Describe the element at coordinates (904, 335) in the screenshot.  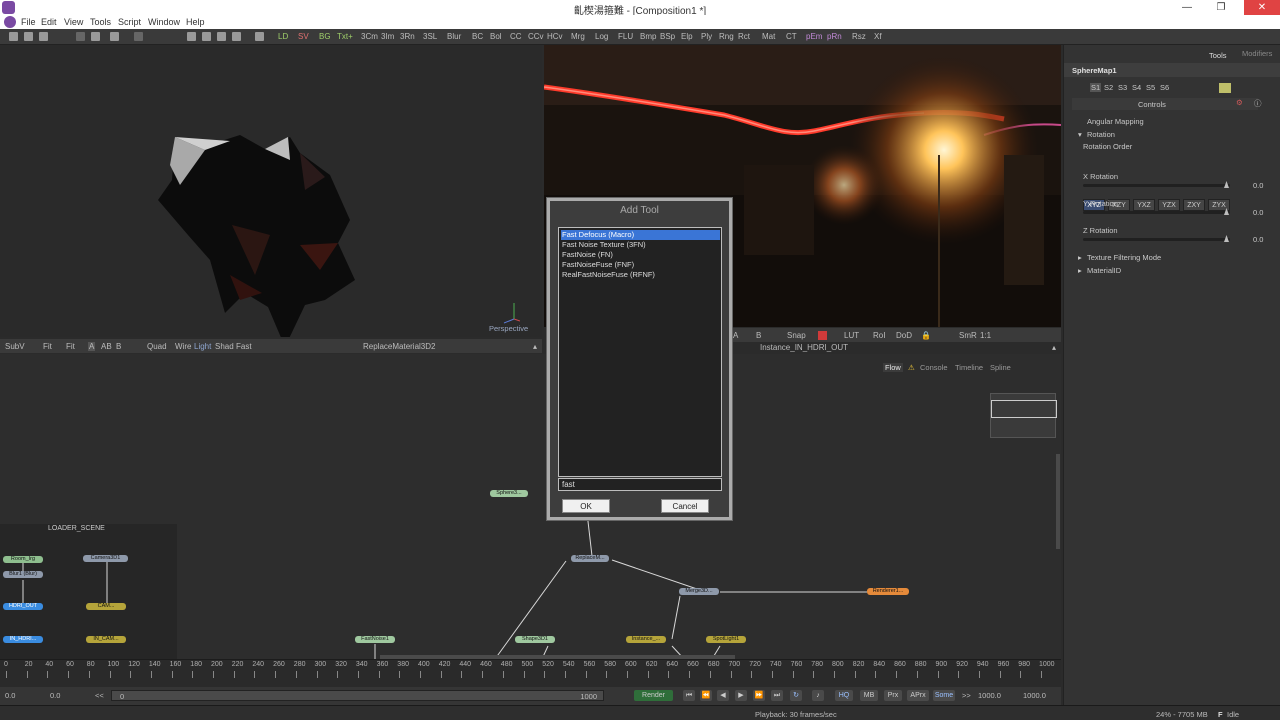
I see `dod-button: DoD` at that location.